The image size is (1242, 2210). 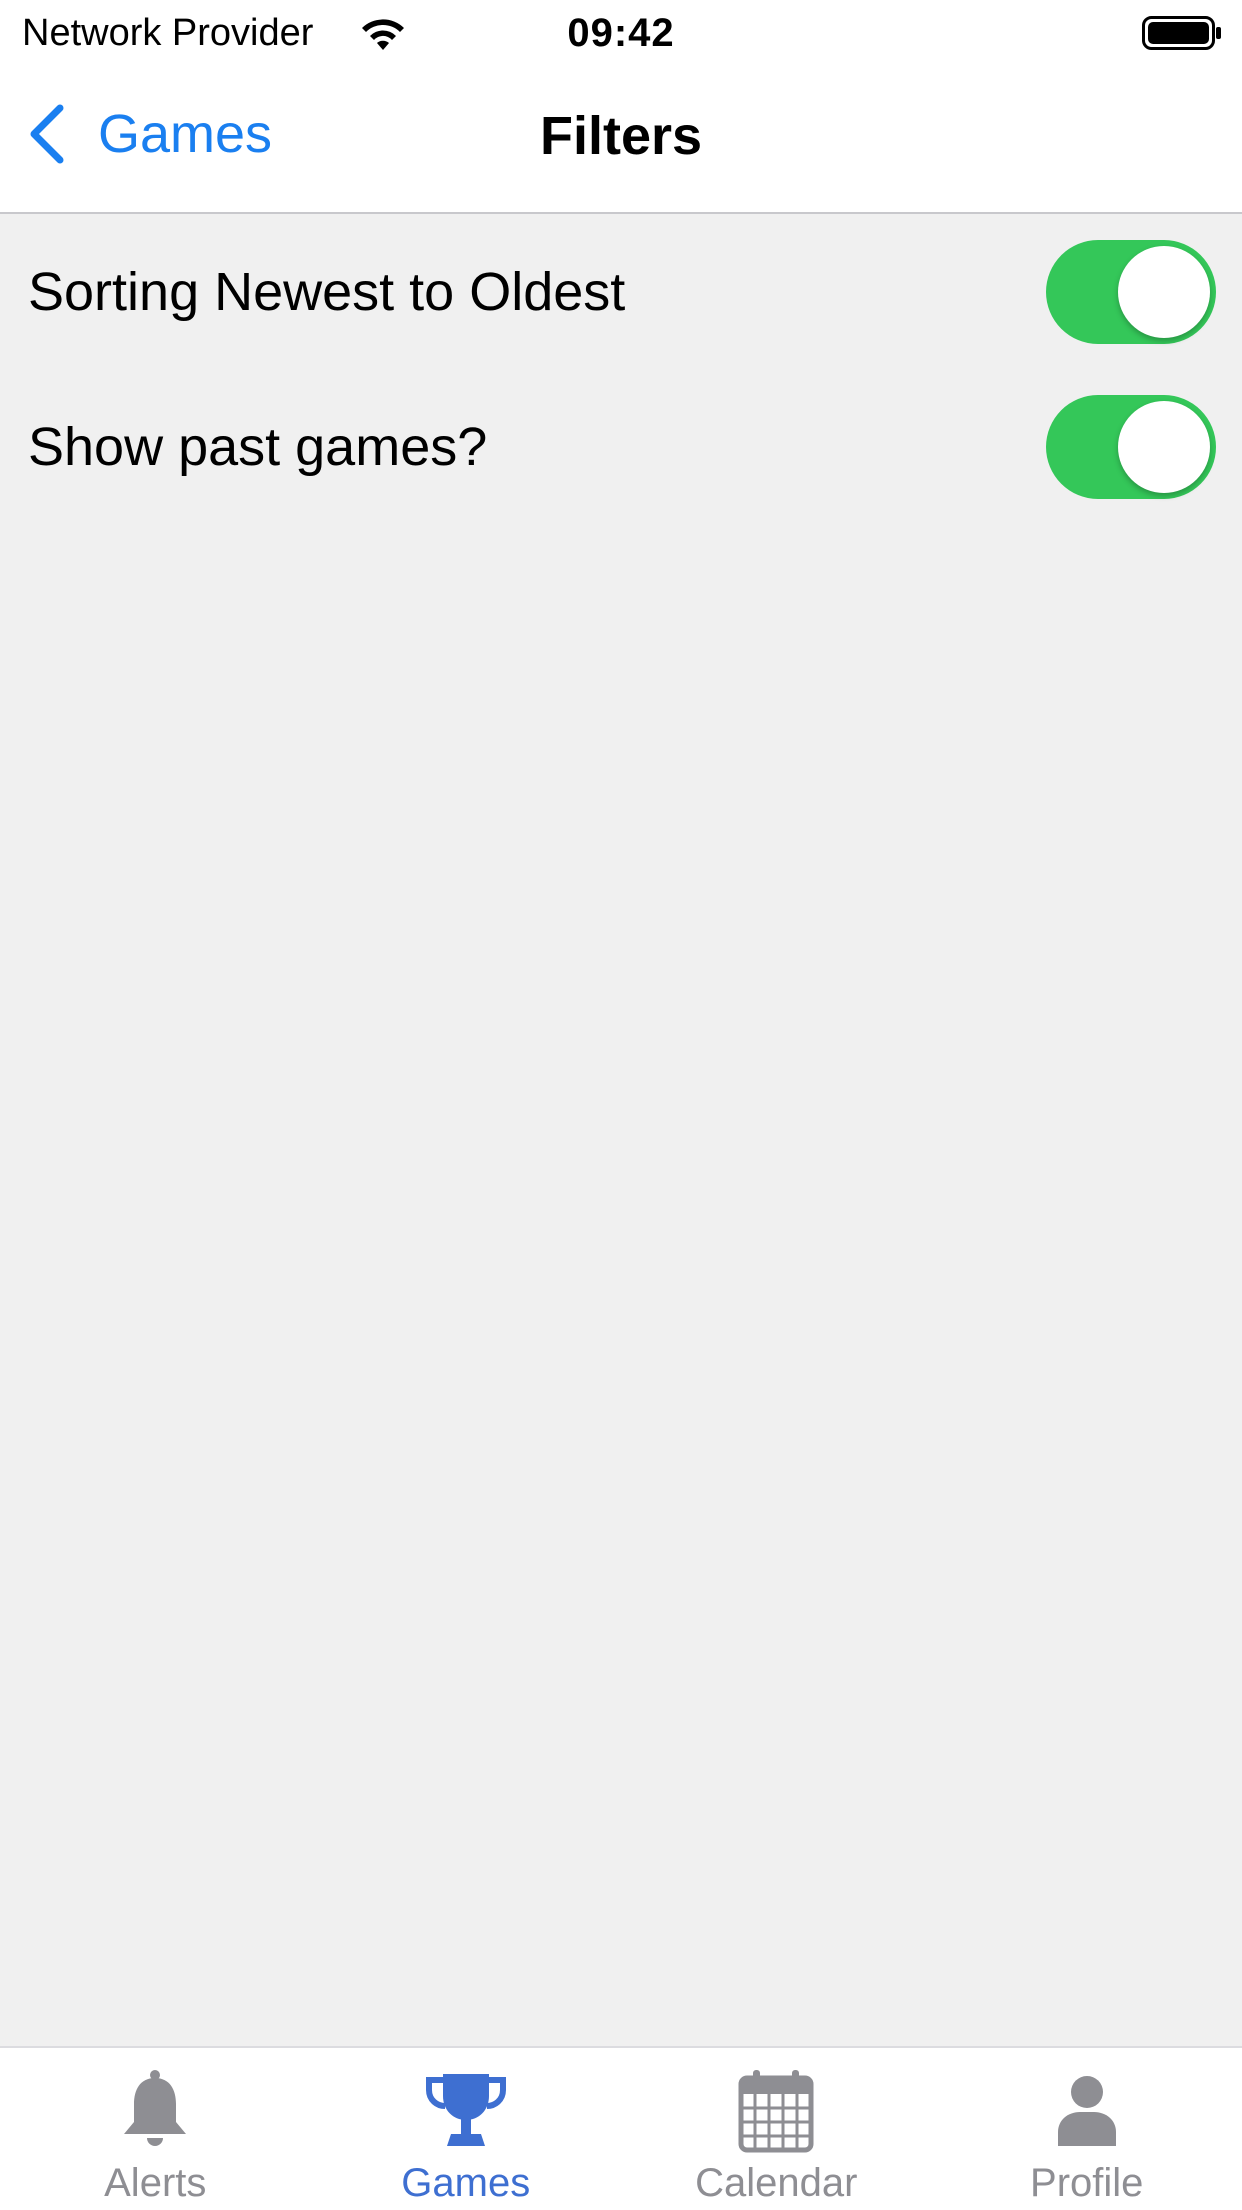 What do you see at coordinates (257, 447) in the screenshot?
I see `setting-label: Show past games?` at bounding box center [257, 447].